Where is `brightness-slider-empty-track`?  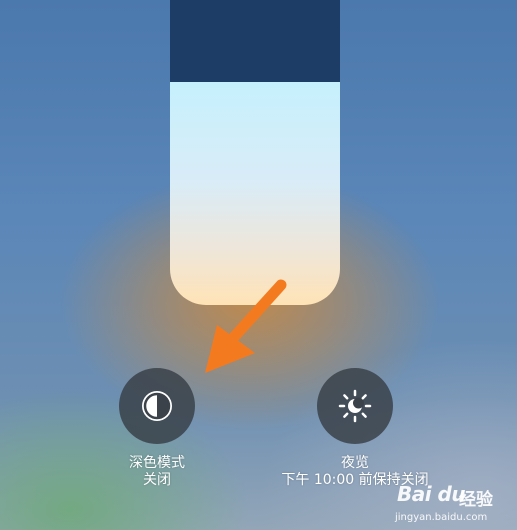
brightness-slider-empty-track is located at coordinates (255, 41).